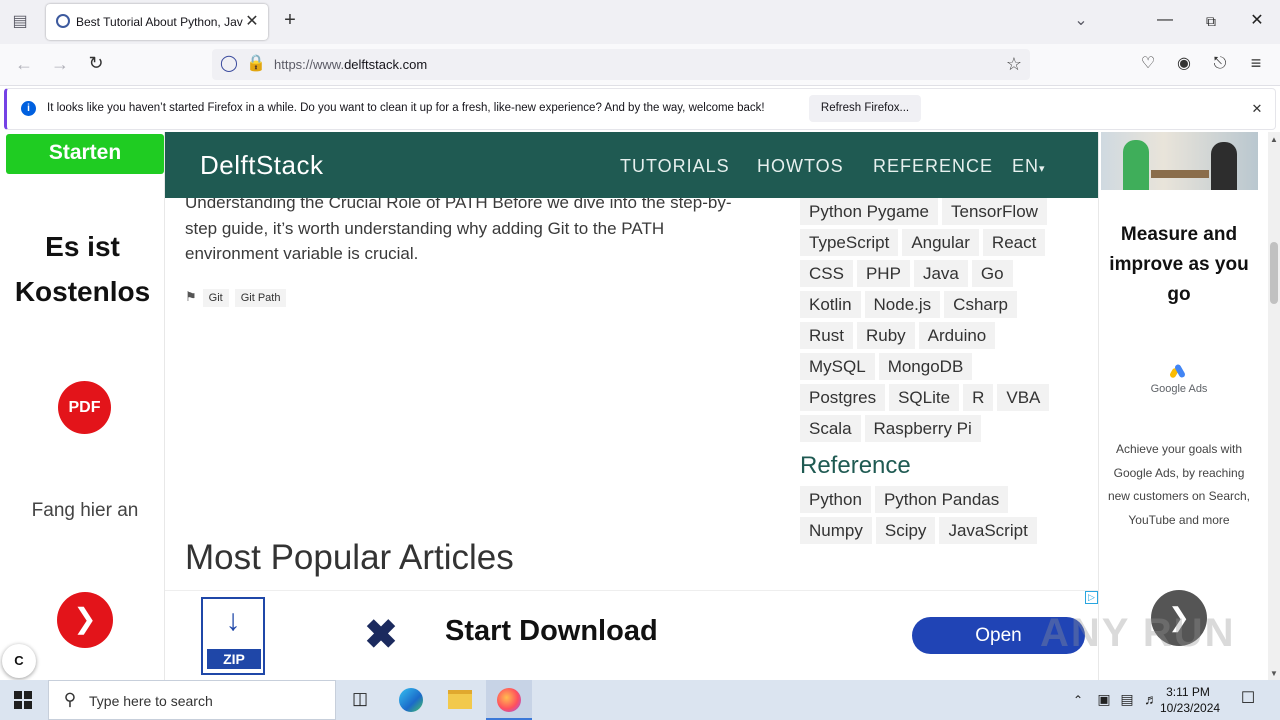  I want to click on reference-chip: Python, so click(835, 499).